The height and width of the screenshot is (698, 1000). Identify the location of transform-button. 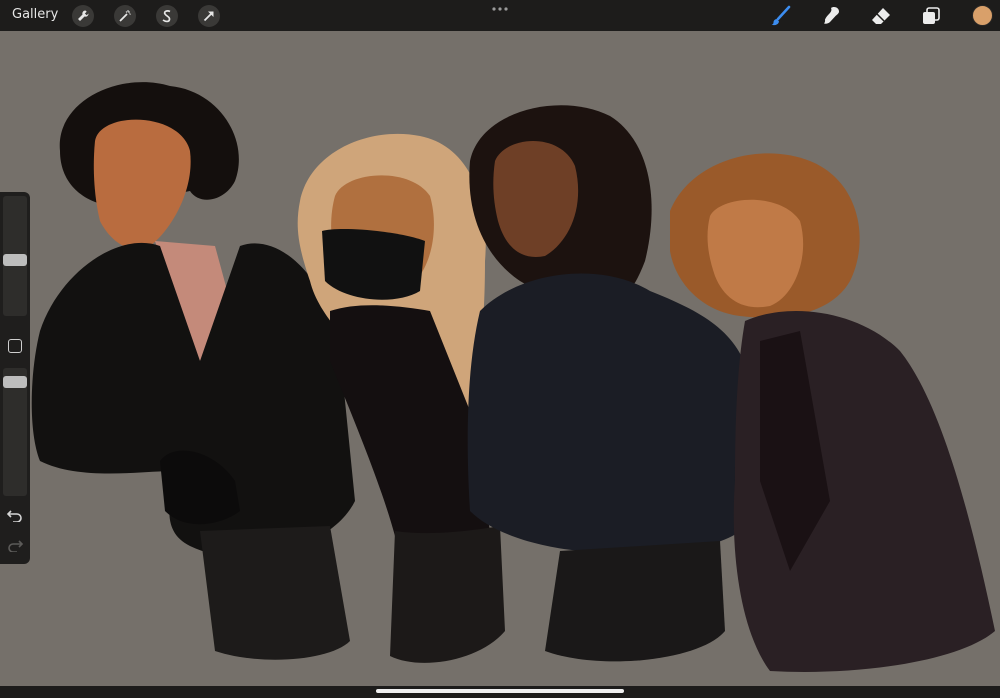
(209, 16).